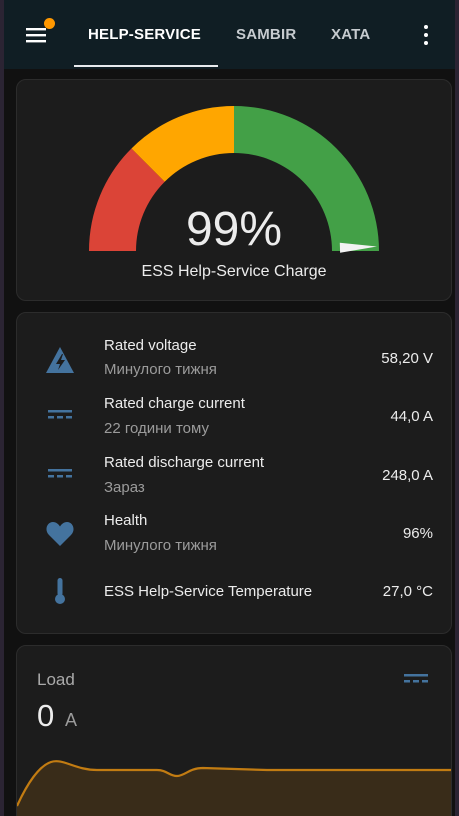  What do you see at coordinates (184, 462) in the screenshot?
I see `entity-name: Rated discharge current` at bounding box center [184, 462].